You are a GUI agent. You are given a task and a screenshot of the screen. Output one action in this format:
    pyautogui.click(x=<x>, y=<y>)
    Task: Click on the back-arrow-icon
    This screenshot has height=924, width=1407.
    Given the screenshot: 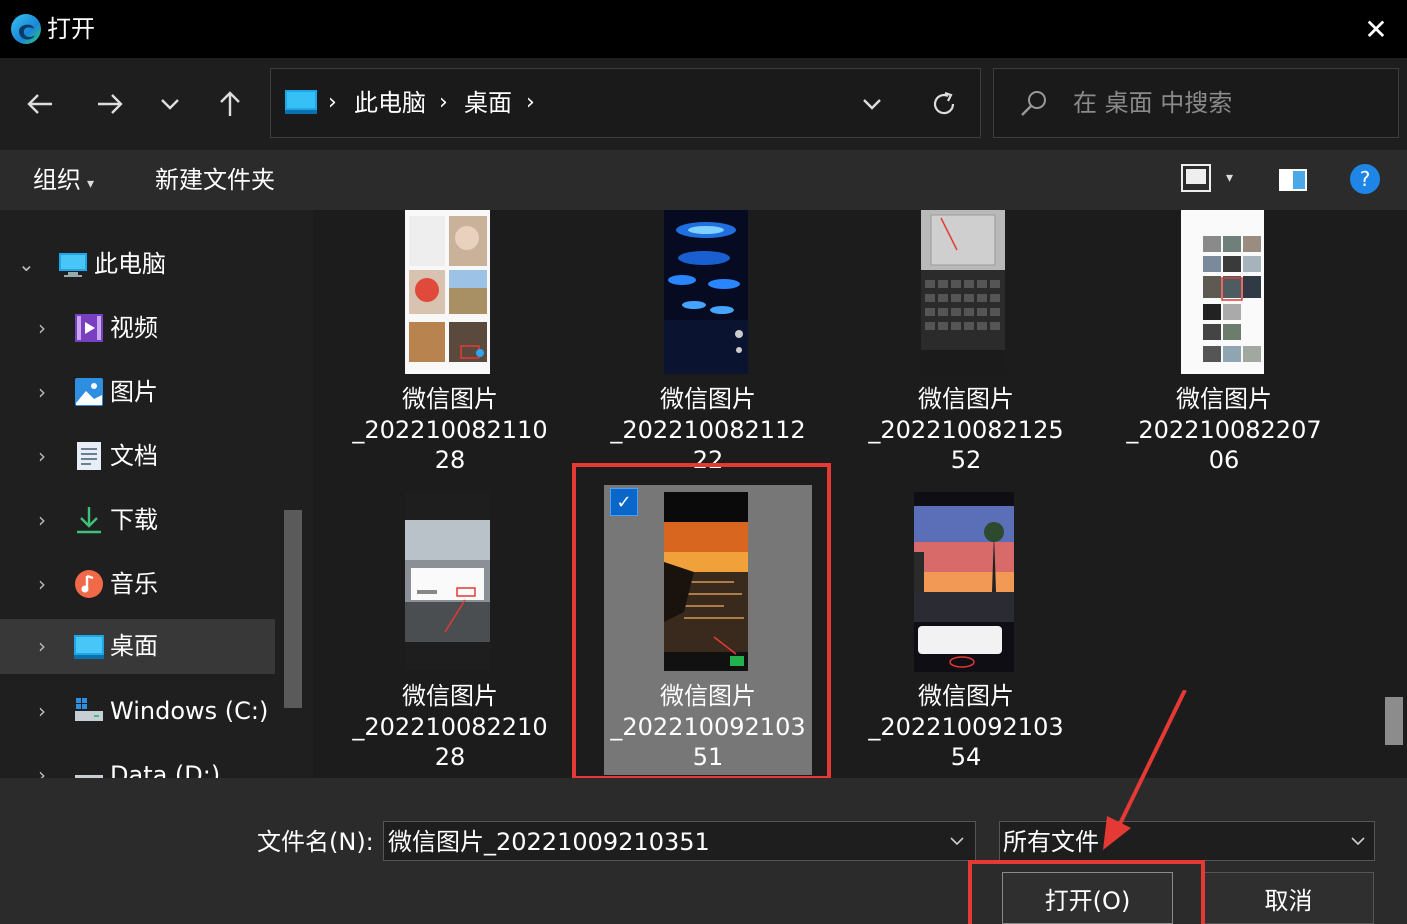 What is the action you would take?
    pyautogui.click(x=39, y=104)
    